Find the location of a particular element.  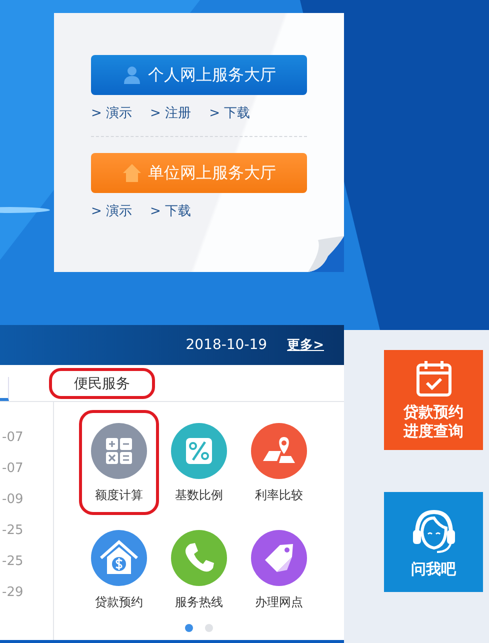

map-pin-icon is located at coordinates (279, 451).